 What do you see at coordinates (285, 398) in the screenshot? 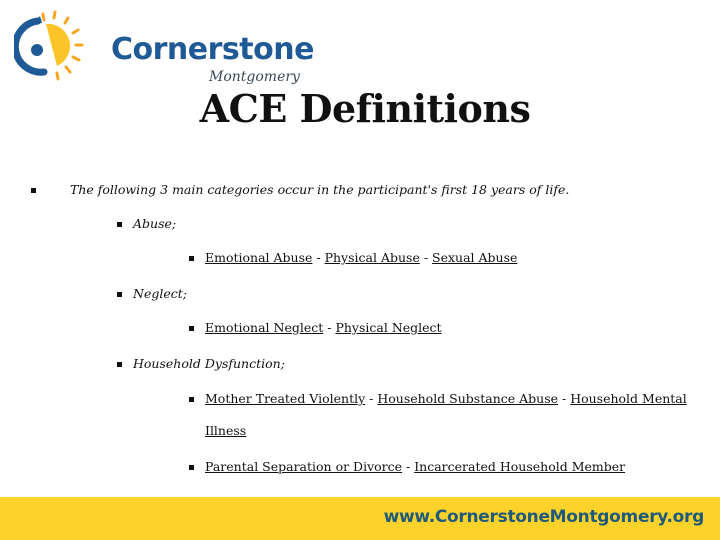
I see `link-mother-treated-violently: Mother Treated Violently` at bounding box center [285, 398].